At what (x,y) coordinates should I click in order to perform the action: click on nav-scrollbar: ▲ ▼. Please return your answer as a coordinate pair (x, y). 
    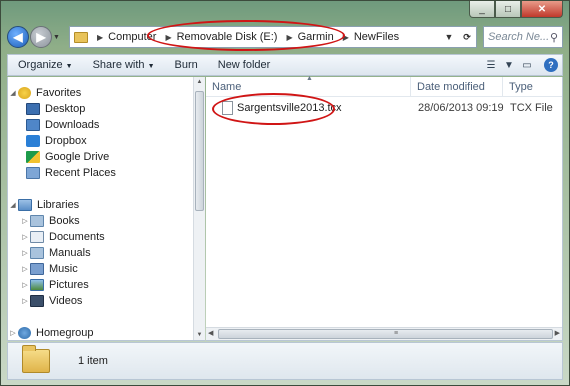
    Looking at the image, I should click on (199, 208).